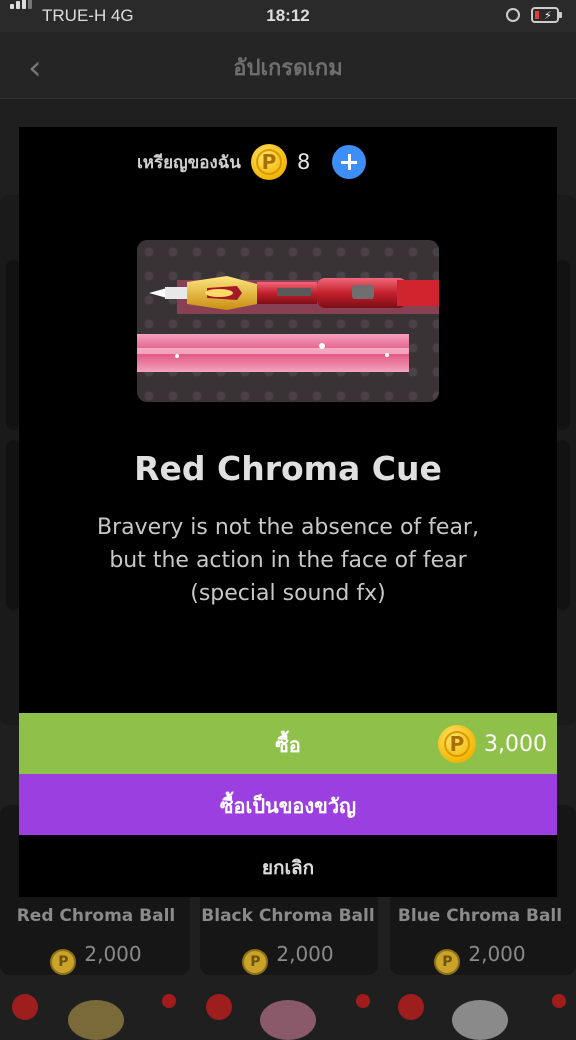 This screenshot has width=576, height=1040. I want to click on item-name: Black Chroma Ball, so click(288, 916).